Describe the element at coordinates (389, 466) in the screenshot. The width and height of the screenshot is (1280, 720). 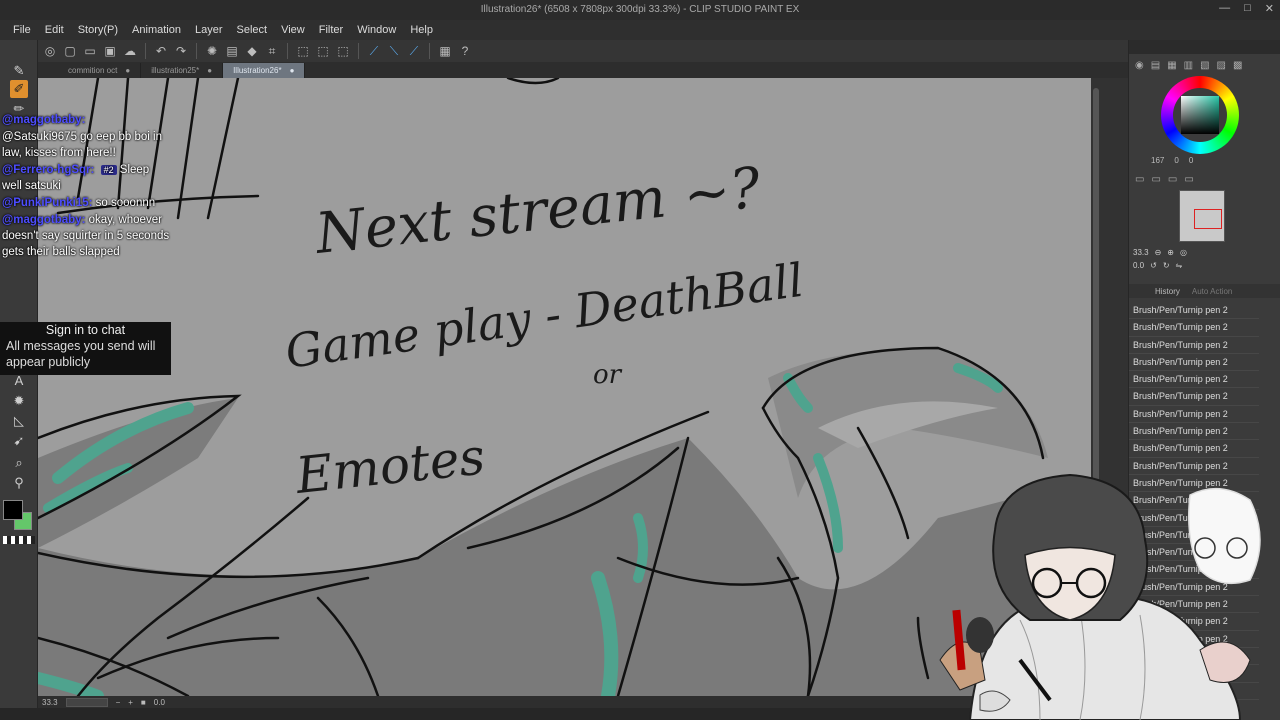
I see `note-emotes: Emotes` at that location.